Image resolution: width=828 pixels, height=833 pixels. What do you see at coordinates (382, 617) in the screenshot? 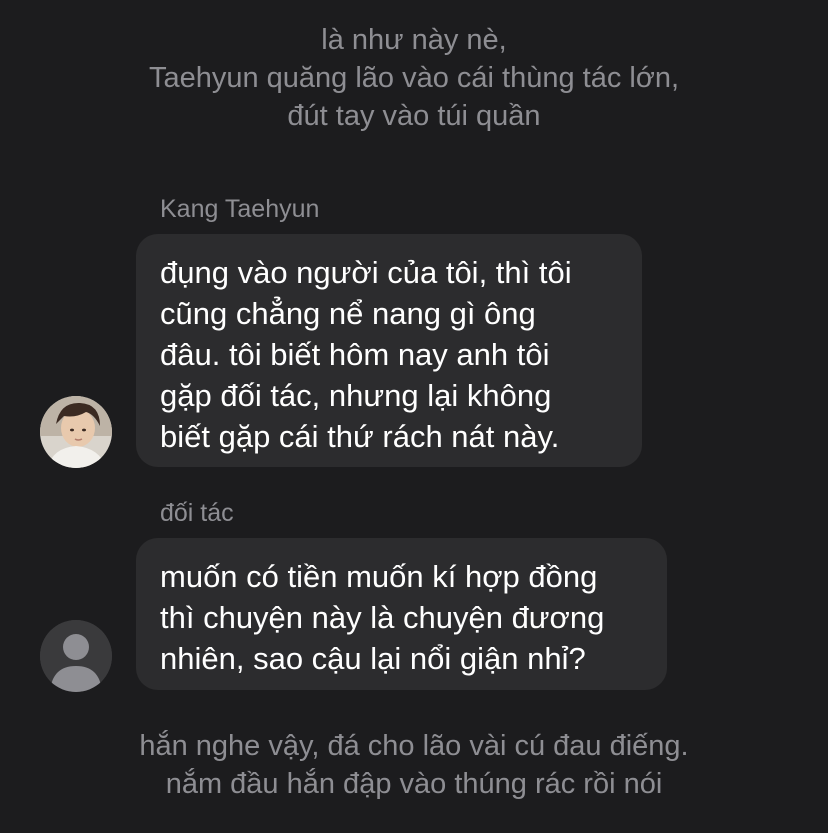
I see `message-line: thì chuyện này là chuyện đương` at bounding box center [382, 617].